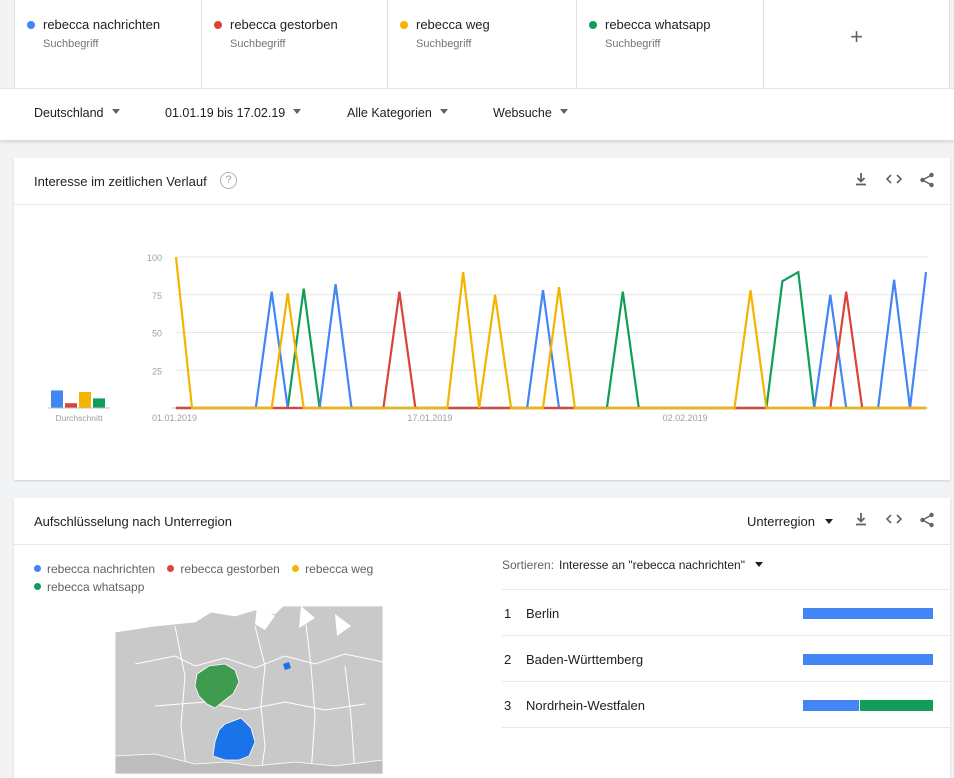 The width and height of the screenshot is (954, 778). I want to click on y-tick-label: 25, so click(157, 371).